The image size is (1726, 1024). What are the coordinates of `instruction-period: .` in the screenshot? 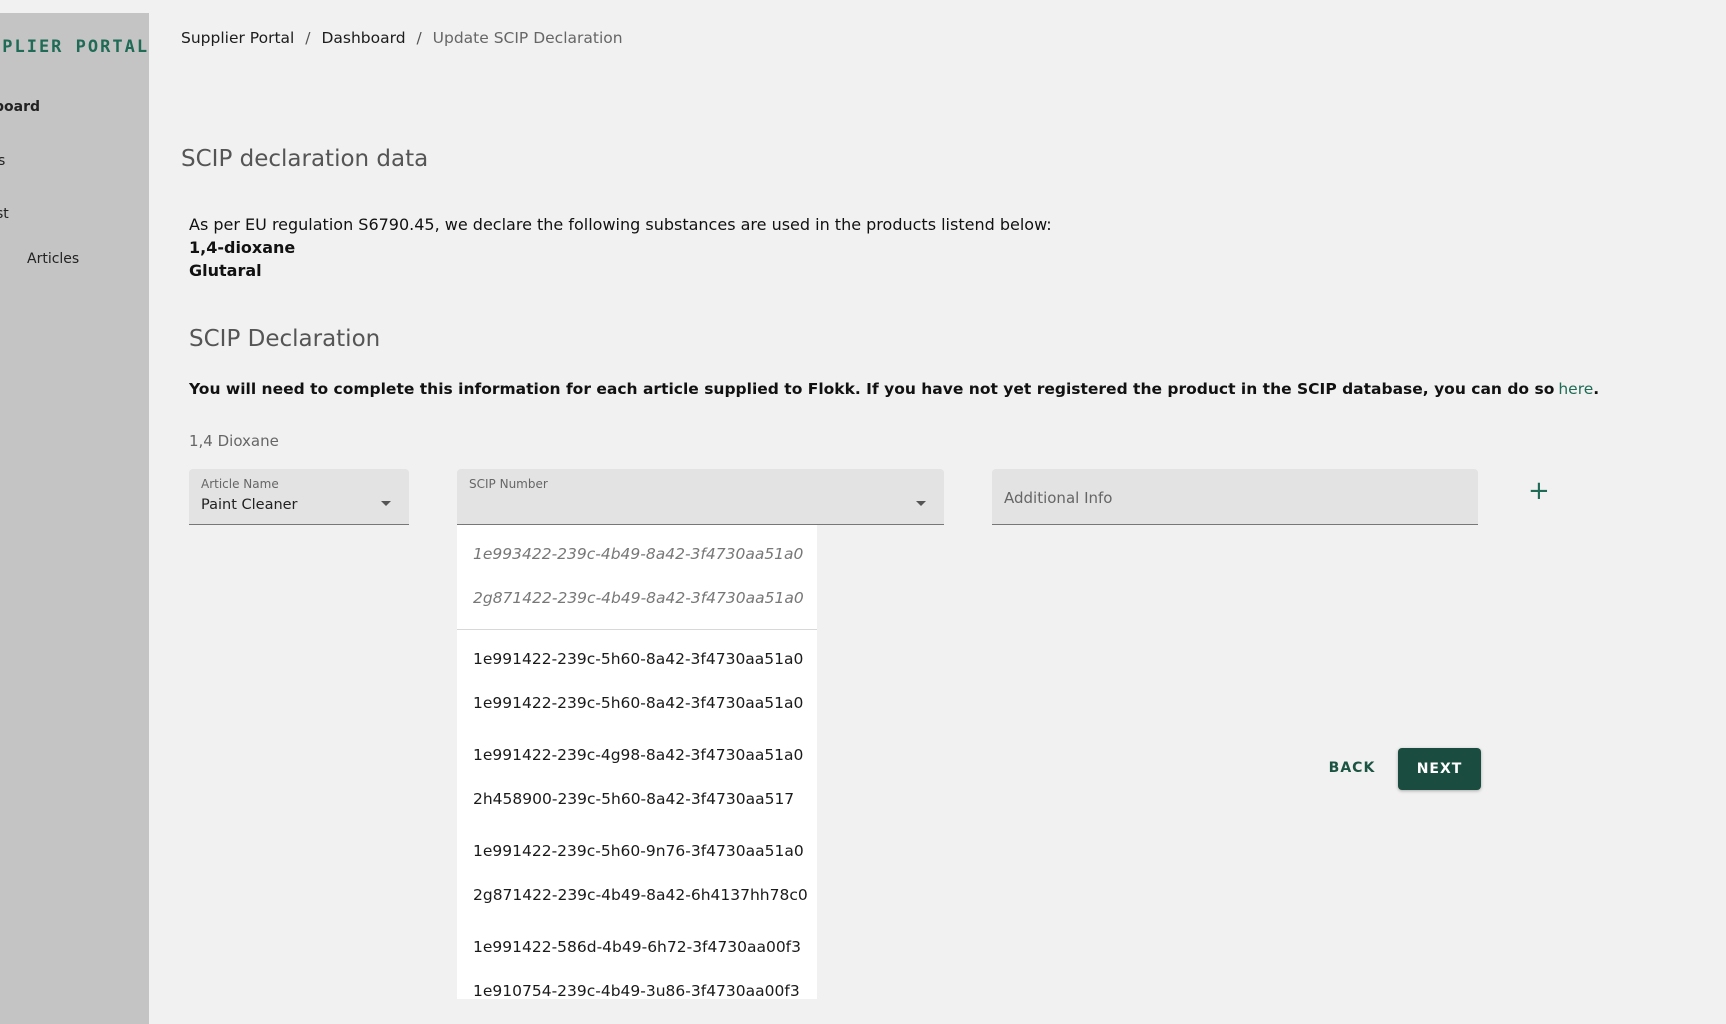 It's located at (1596, 389).